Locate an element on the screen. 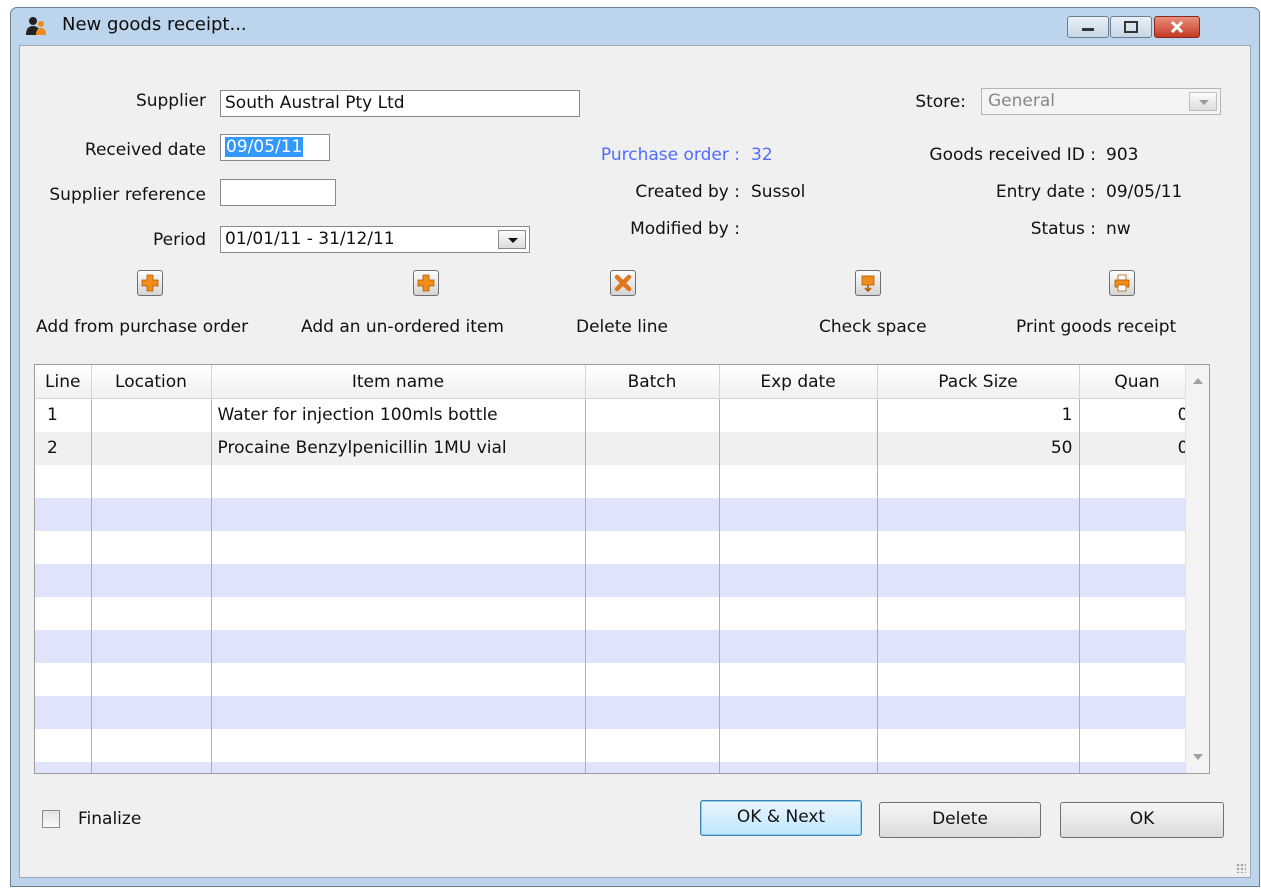 This screenshot has width=1261, height=890. cell-pack-size: 1 is located at coordinates (978, 415).